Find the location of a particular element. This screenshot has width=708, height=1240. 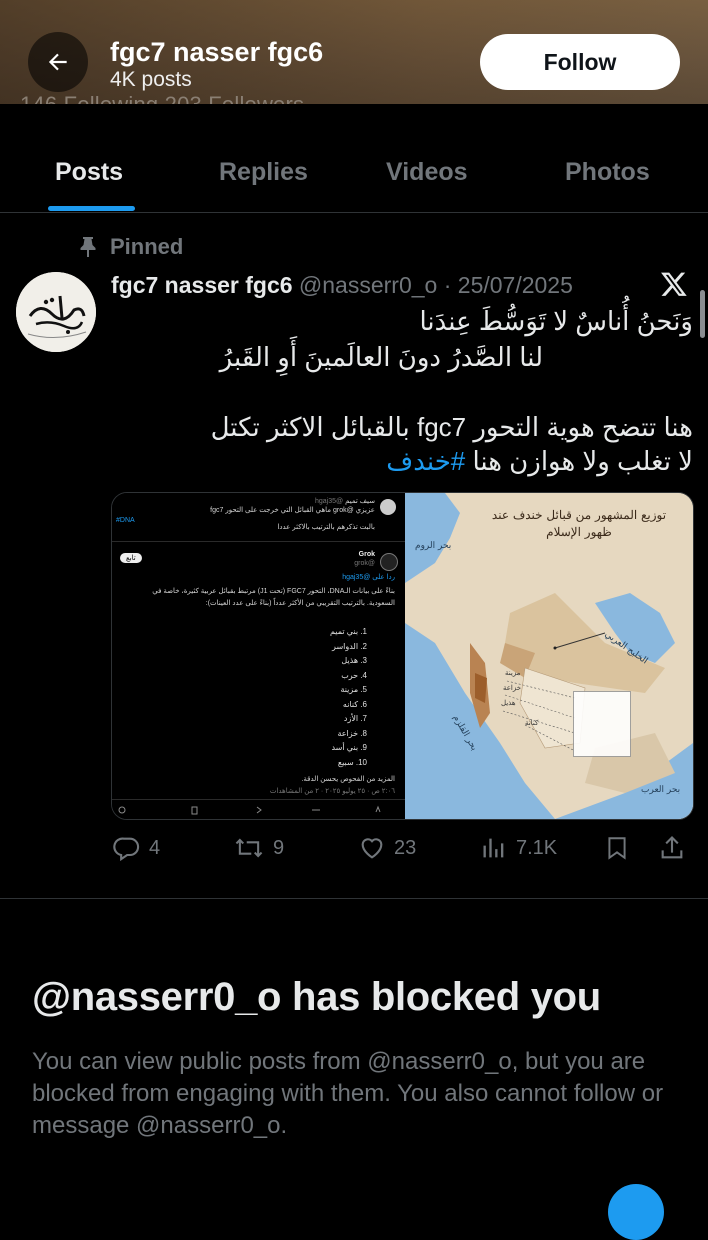

views-count: 7.1K is located at coordinates (537, 847).